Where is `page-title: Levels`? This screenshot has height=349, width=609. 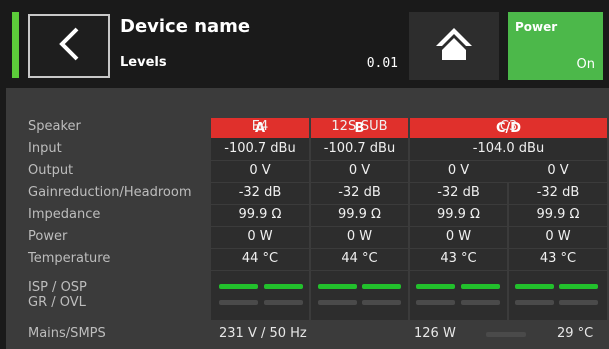
page-title: Levels is located at coordinates (143, 62).